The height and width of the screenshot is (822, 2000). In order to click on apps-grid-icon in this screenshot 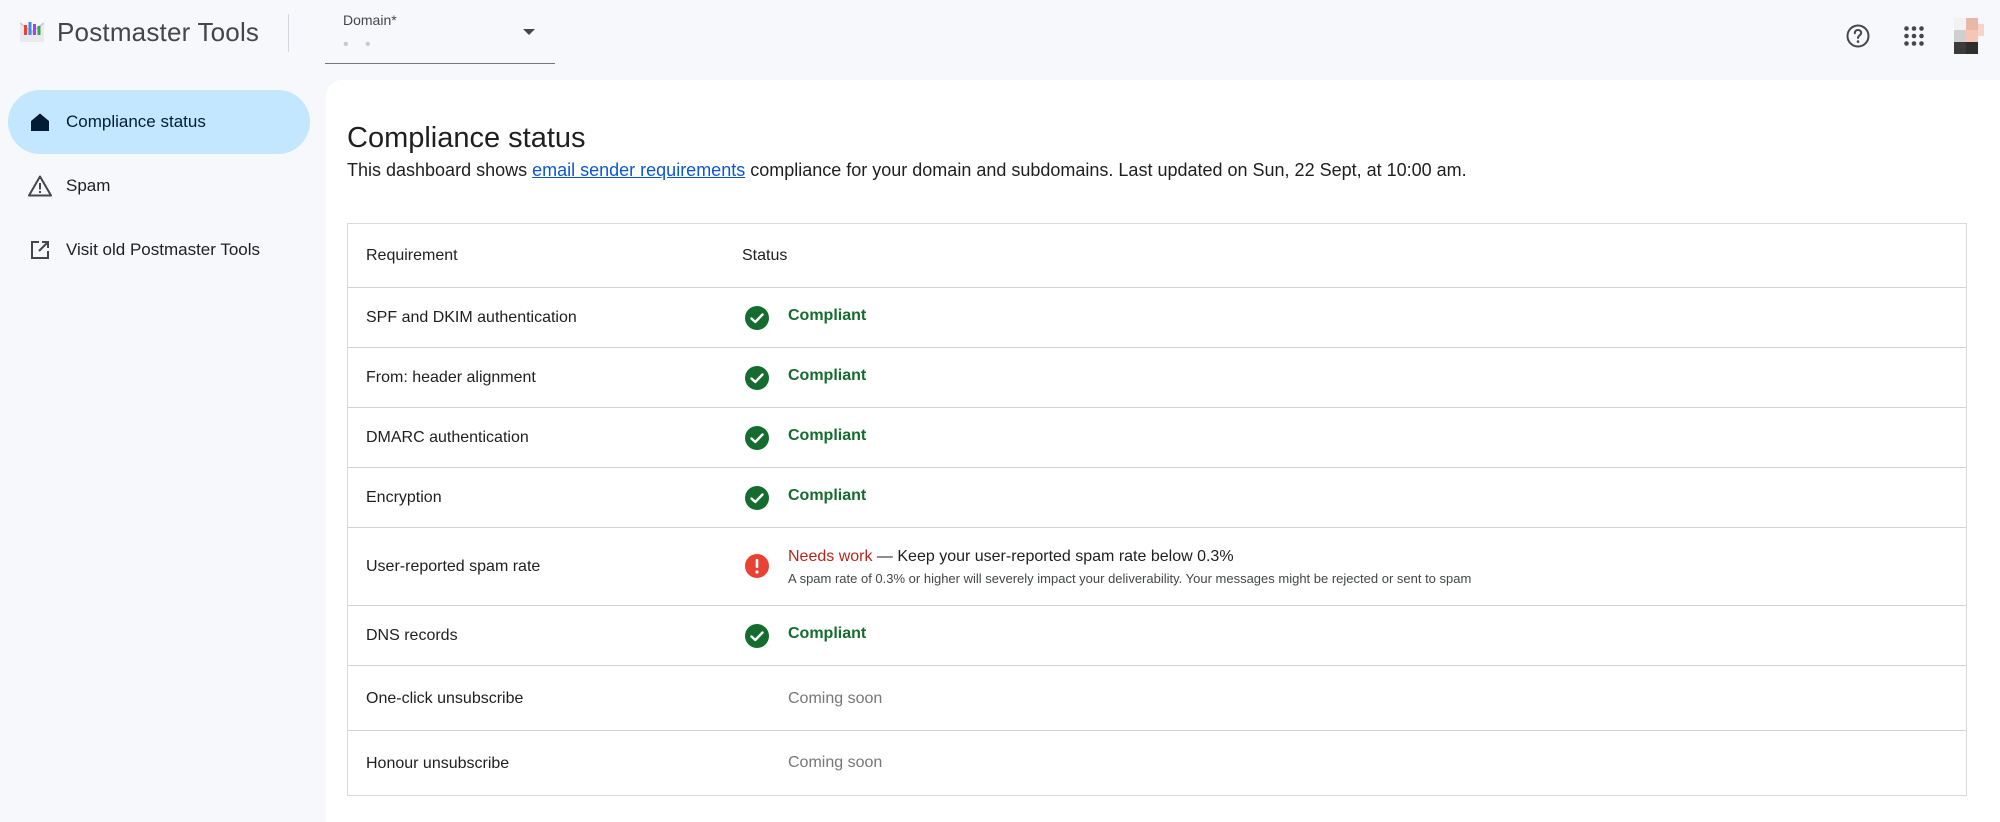, I will do `click(1914, 36)`.